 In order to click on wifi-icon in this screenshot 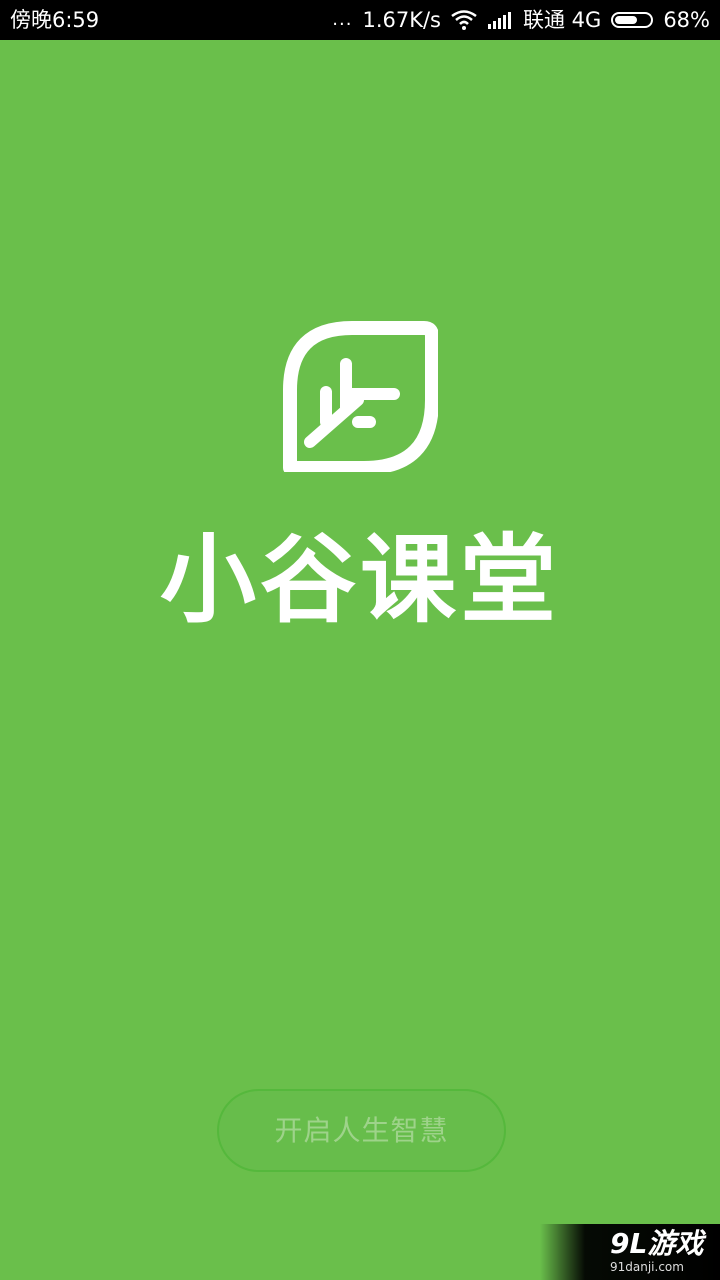, I will do `click(464, 20)`.